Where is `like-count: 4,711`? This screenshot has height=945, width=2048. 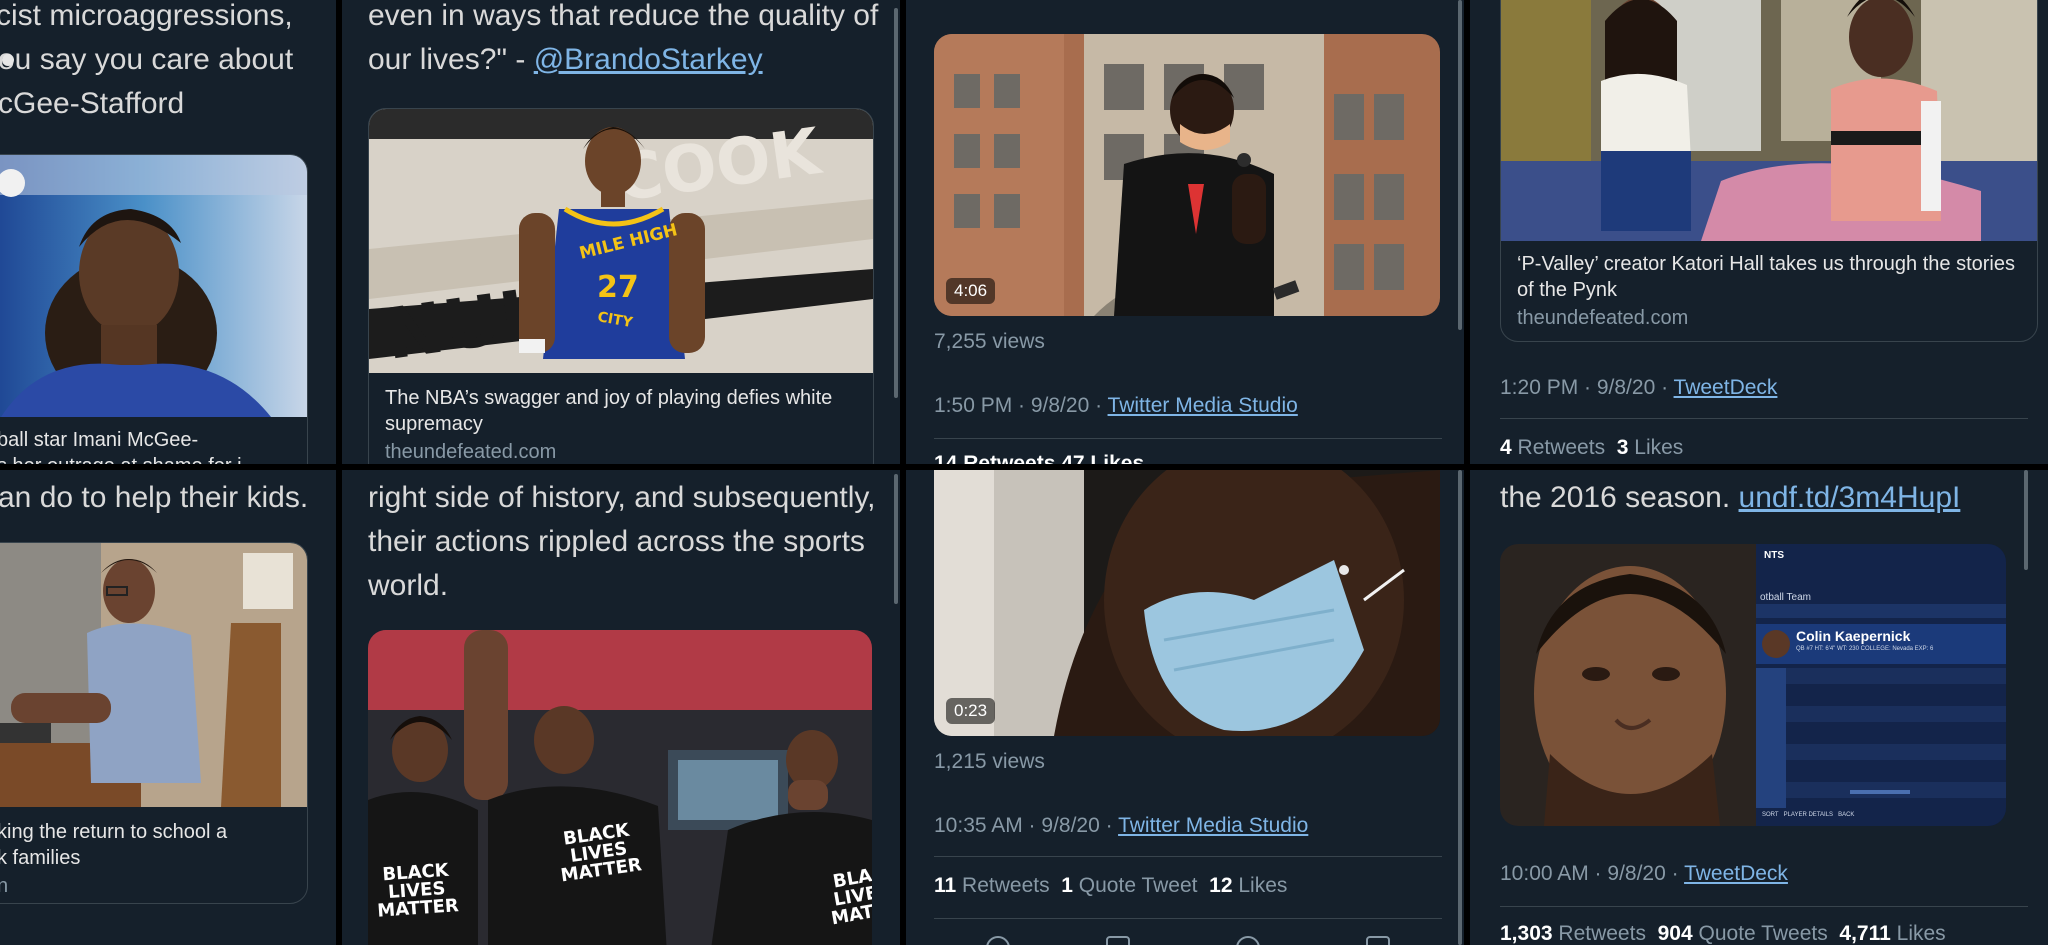 like-count: 4,711 is located at coordinates (1864, 933).